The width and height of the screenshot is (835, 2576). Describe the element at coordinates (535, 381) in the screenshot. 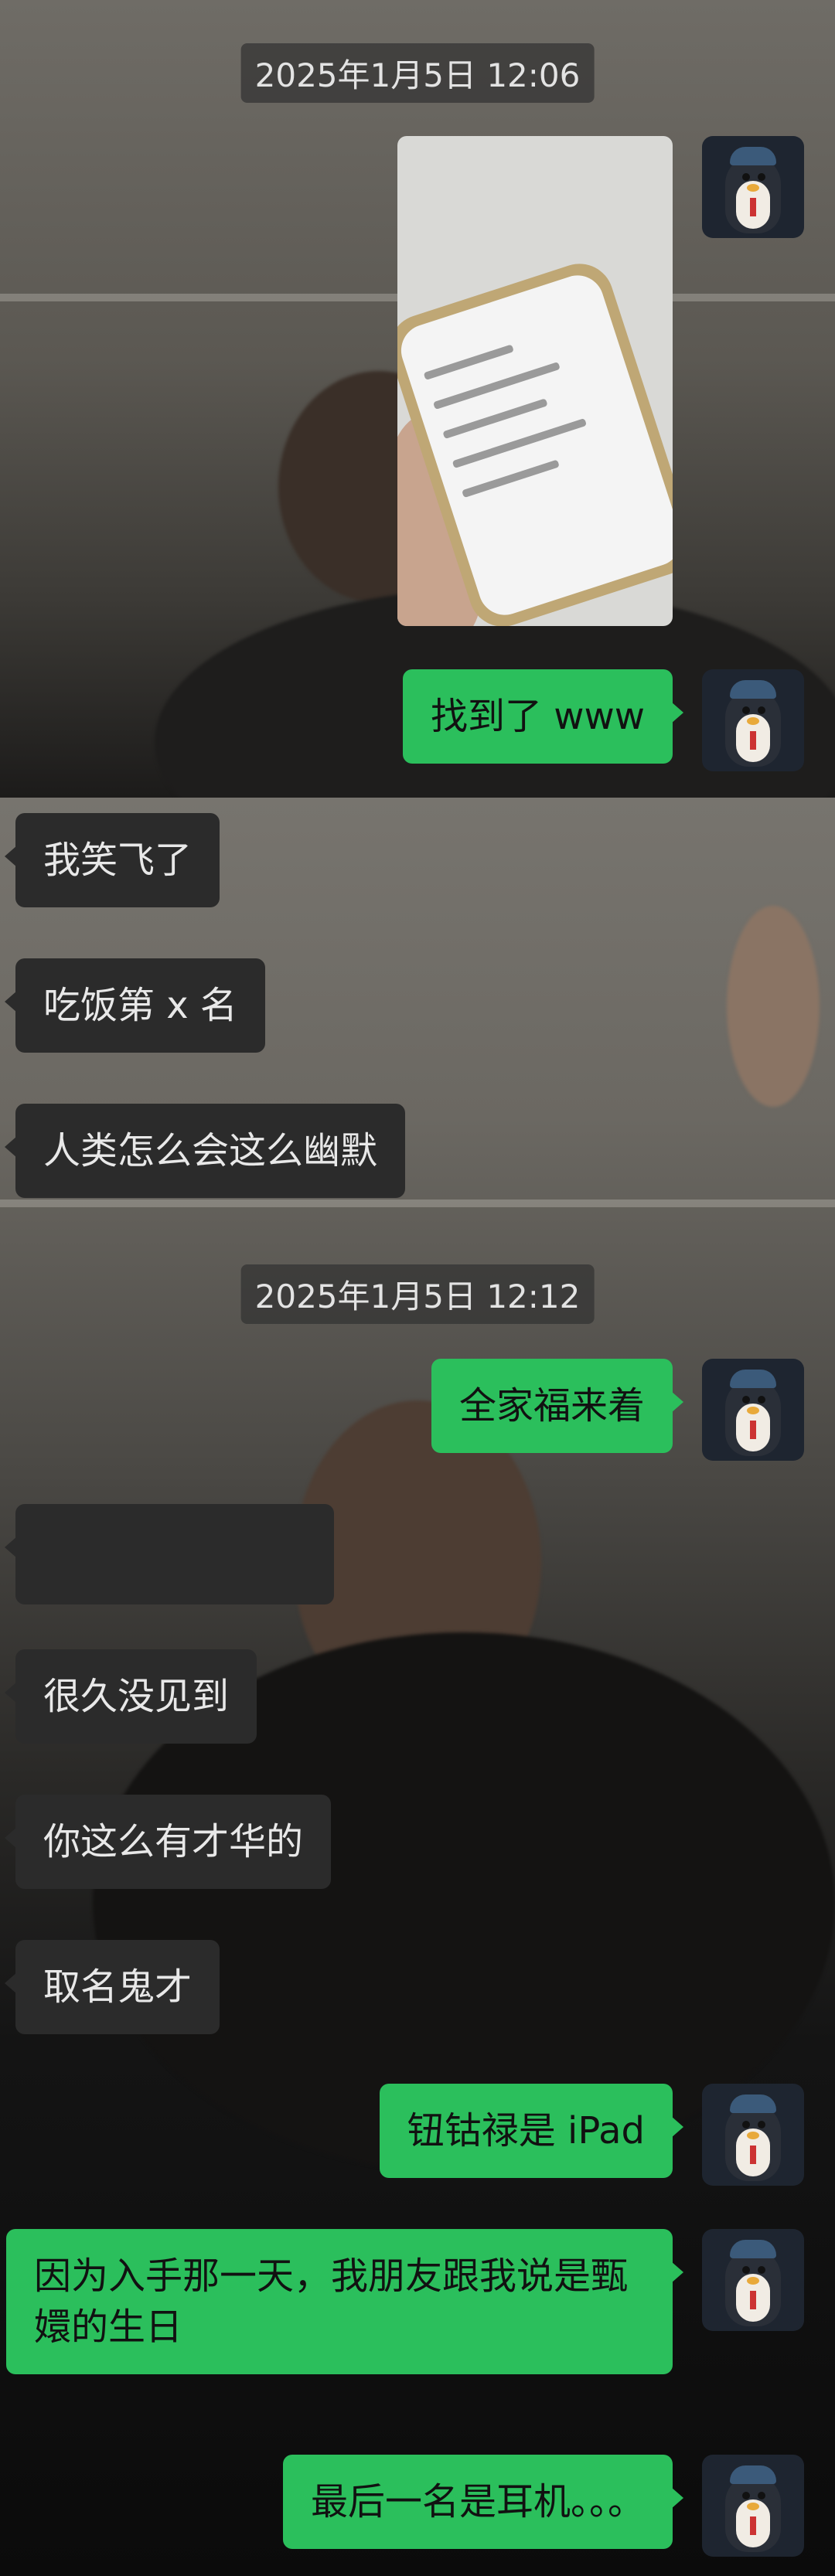

I see `image-message` at that location.